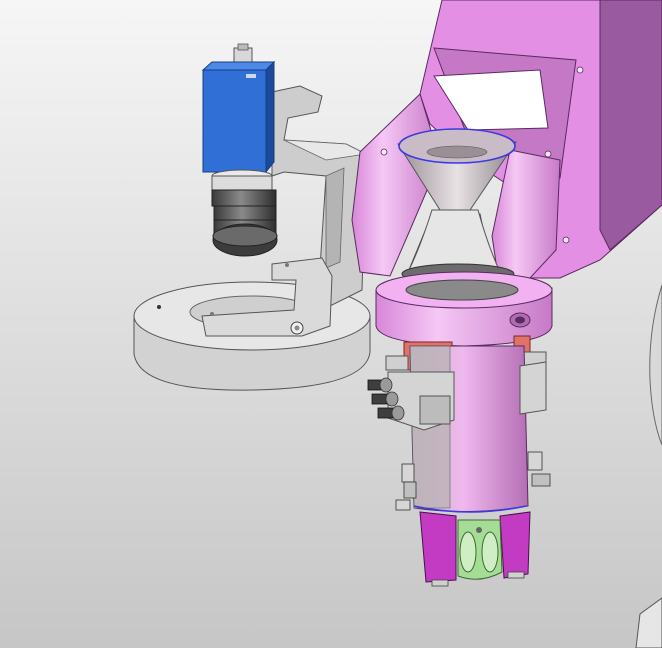  Describe the element at coordinates (238, 108) in the screenshot. I see `camera` at that location.